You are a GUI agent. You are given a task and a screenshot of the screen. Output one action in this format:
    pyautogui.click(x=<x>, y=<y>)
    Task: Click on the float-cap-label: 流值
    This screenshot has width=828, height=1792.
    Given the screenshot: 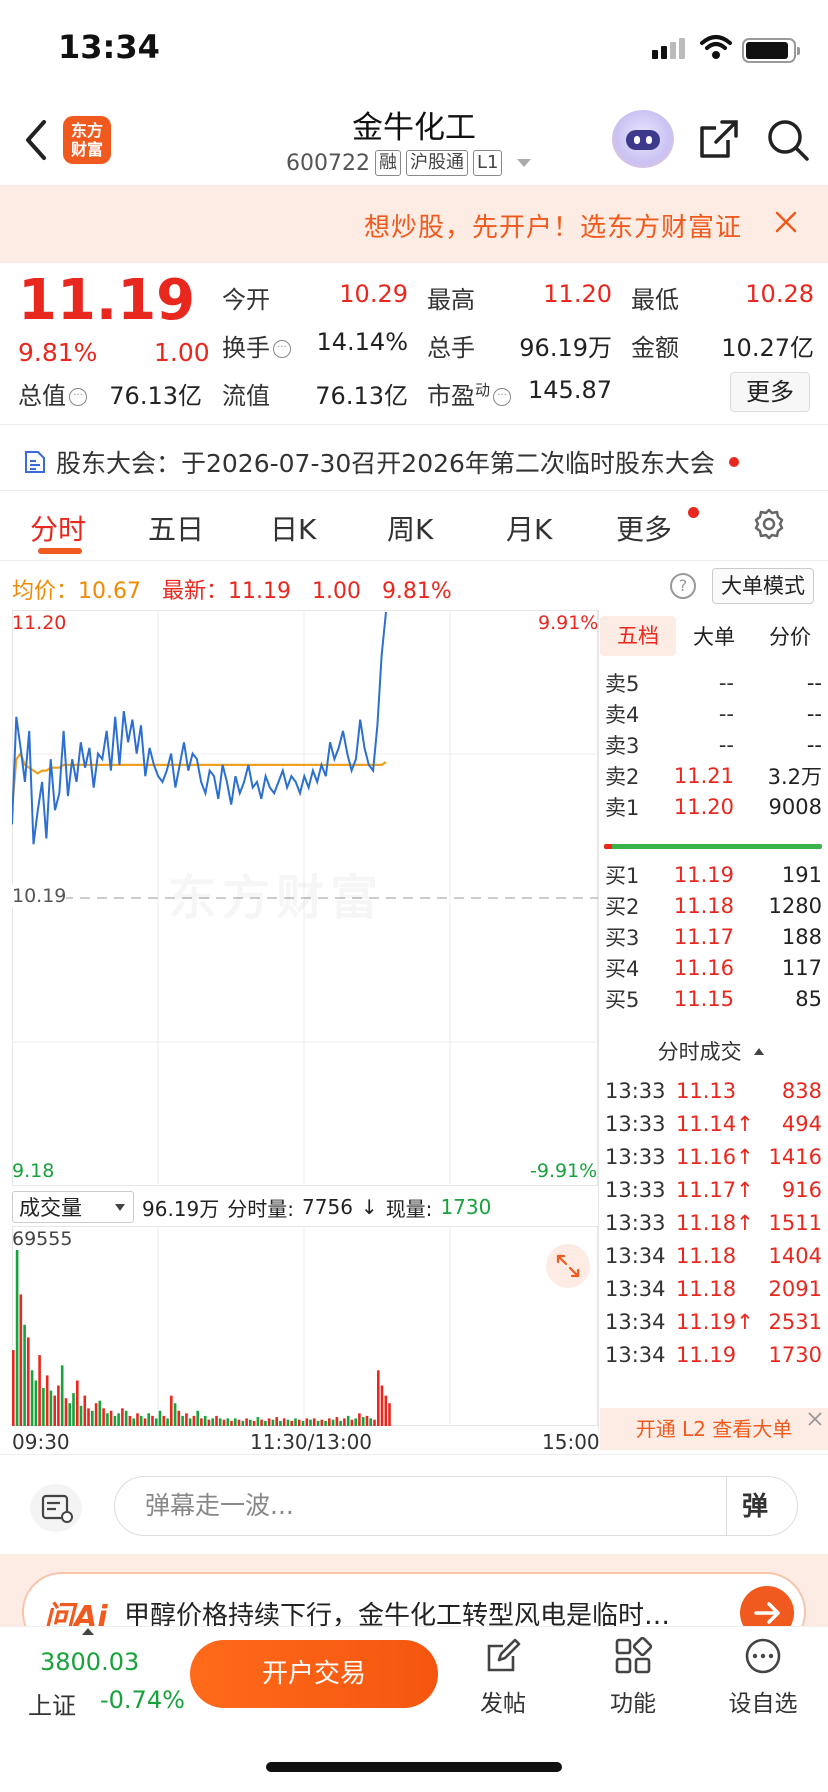 What is the action you would take?
    pyautogui.click(x=246, y=396)
    